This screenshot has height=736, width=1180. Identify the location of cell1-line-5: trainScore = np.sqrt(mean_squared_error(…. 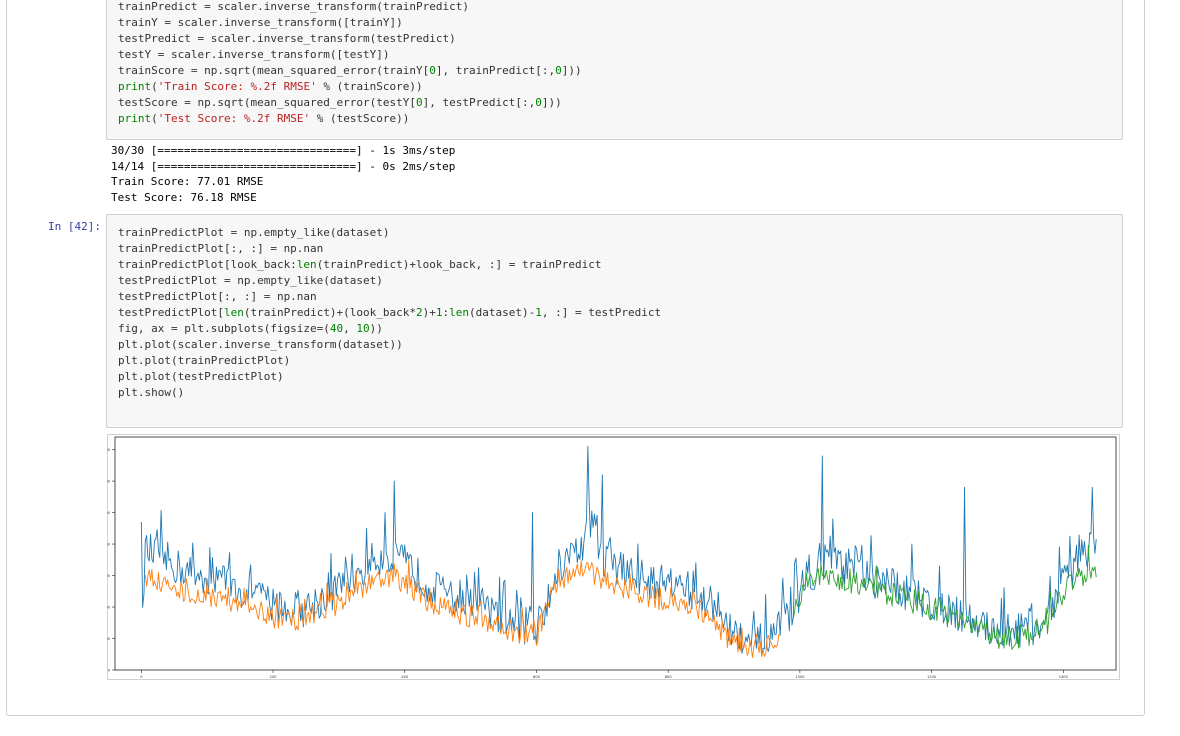
(350, 70).